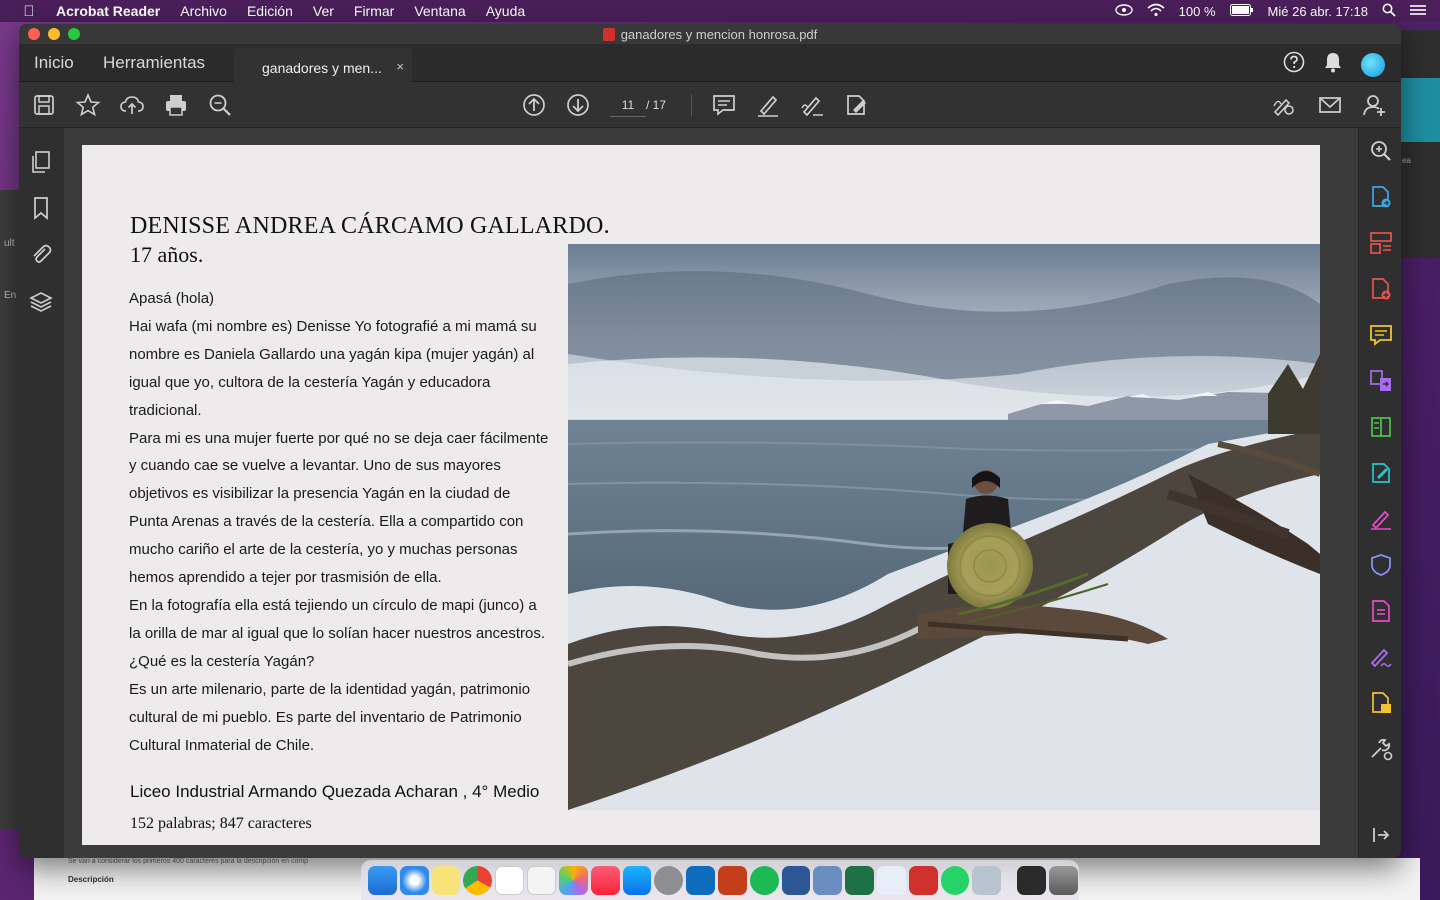 This screenshot has width=1440, height=900. I want to click on background-text: ea, so click(1406, 160).